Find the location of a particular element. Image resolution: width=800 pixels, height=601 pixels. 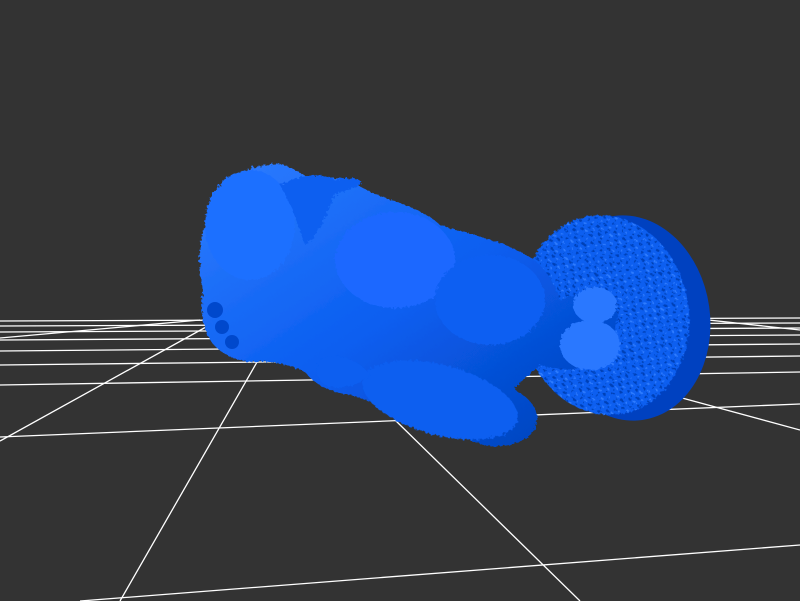

model-arm is located at coordinates (490, 300).